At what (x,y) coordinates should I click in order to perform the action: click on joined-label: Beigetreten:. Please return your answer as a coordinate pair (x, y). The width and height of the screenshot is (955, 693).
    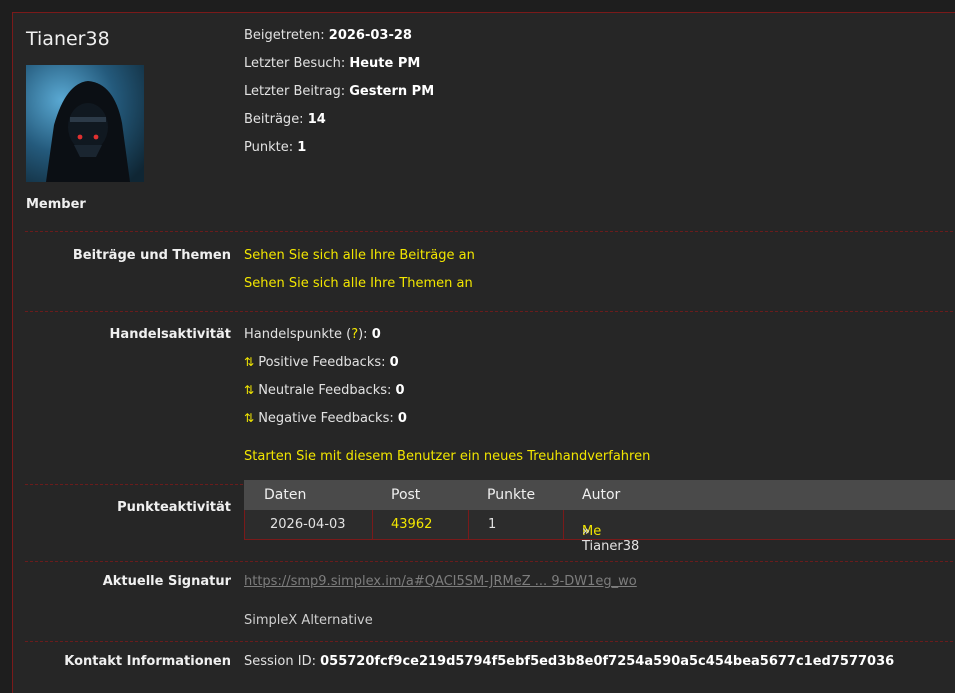
    Looking at the image, I should click on (284, 35).